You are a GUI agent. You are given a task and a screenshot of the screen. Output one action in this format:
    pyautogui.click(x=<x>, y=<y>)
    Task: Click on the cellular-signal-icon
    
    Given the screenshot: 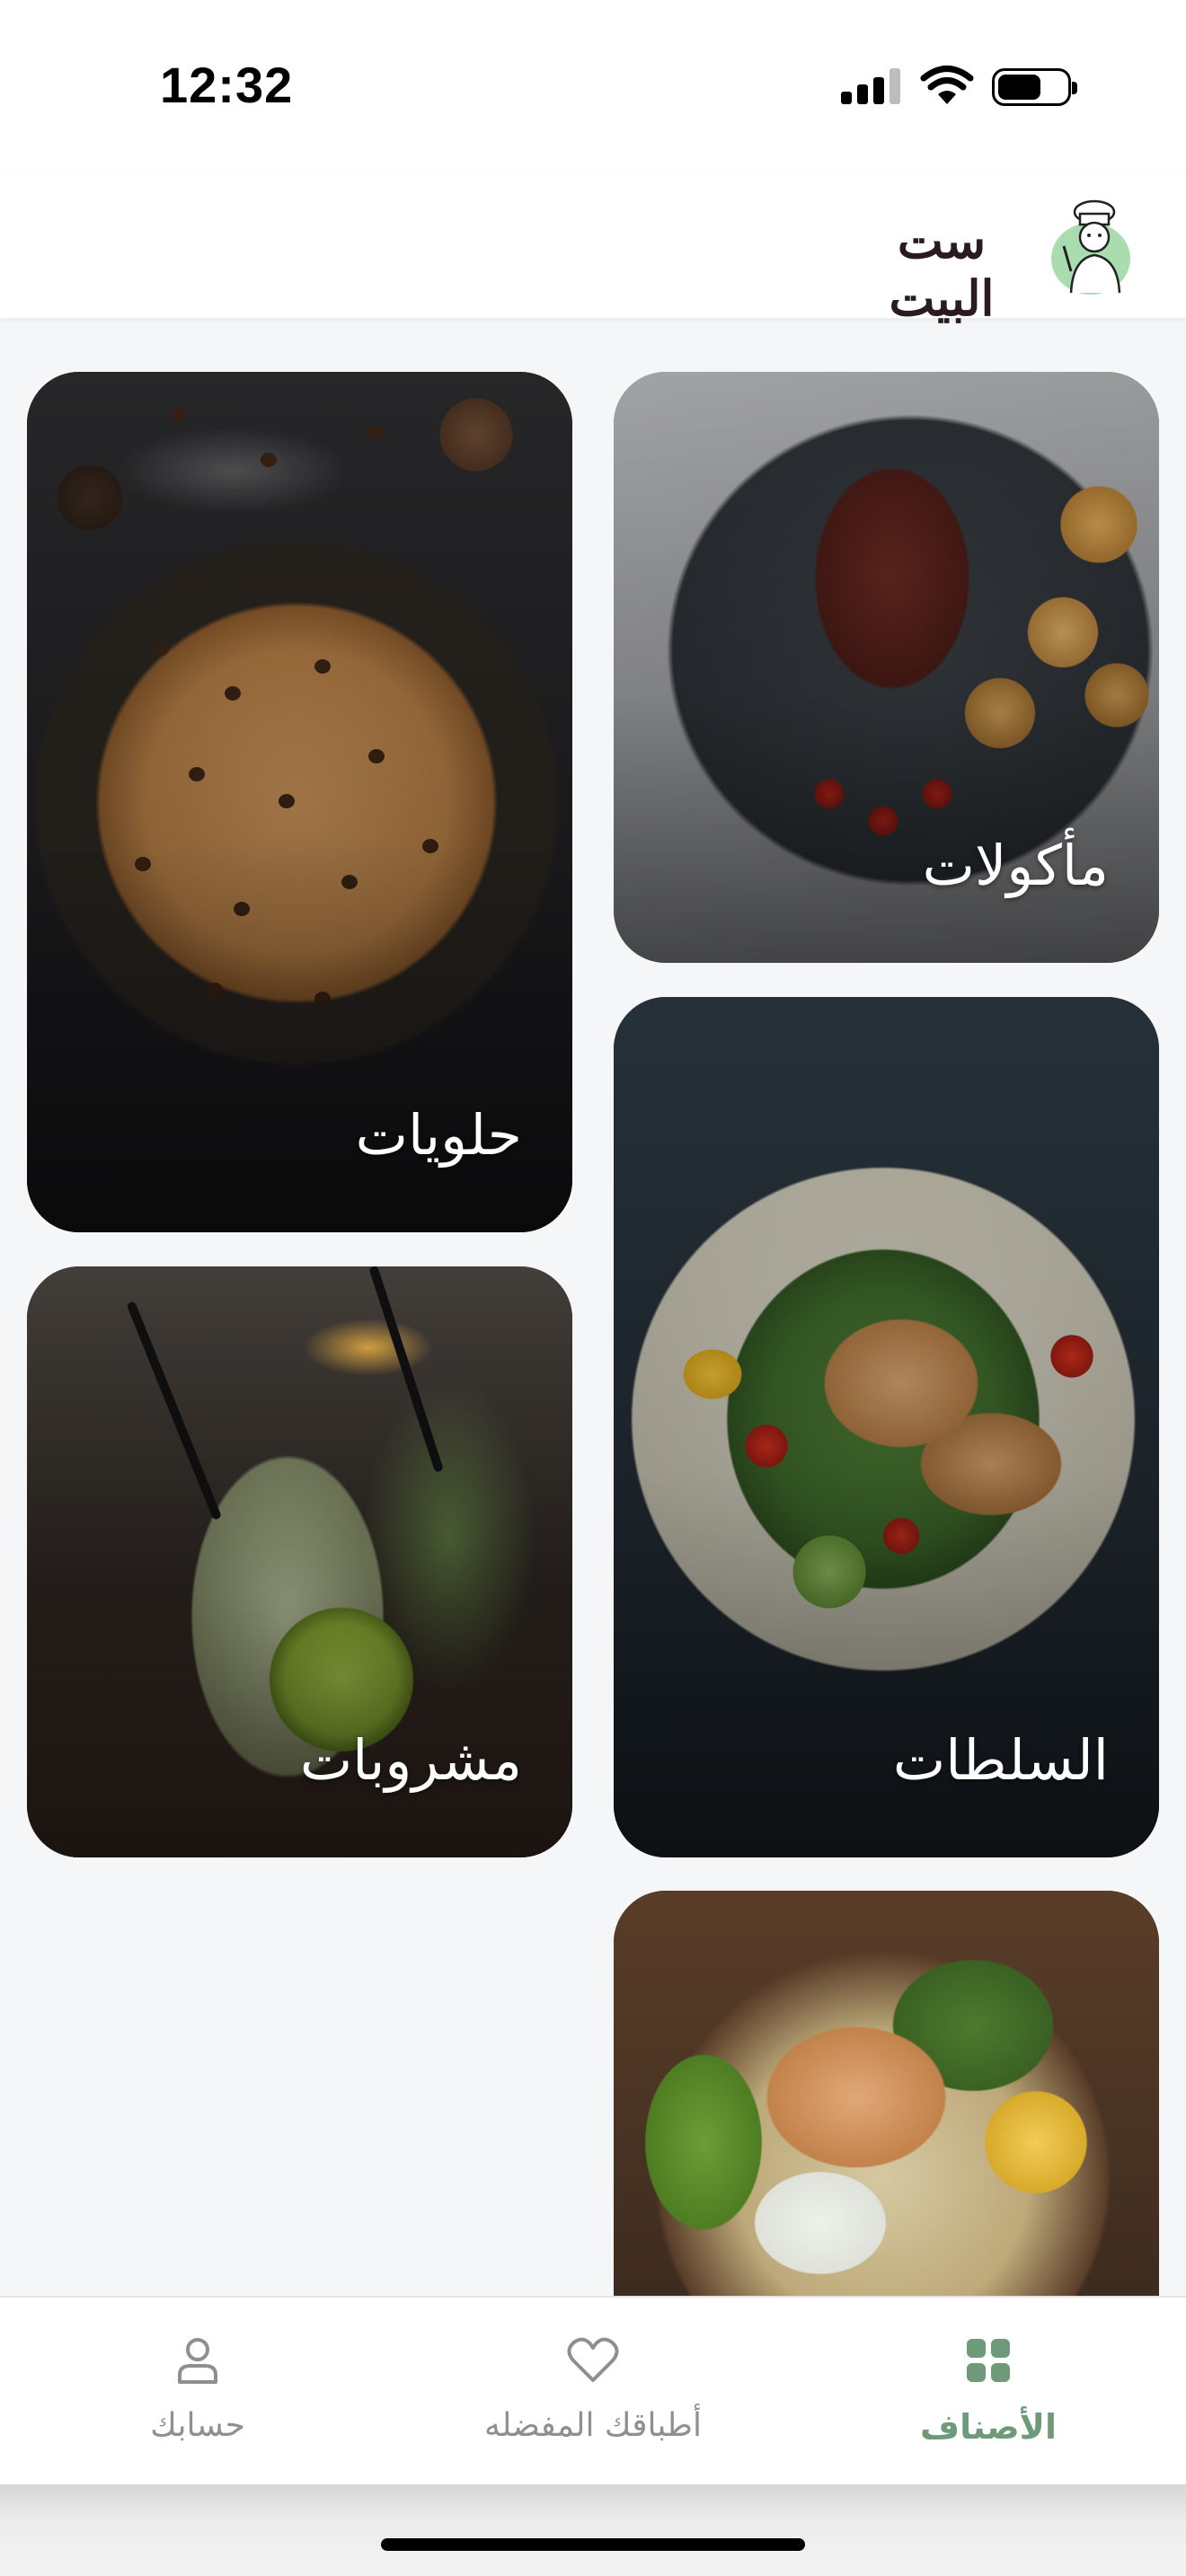 What is the action you would take?
    pyautogui.click(x=870, y=86)
    